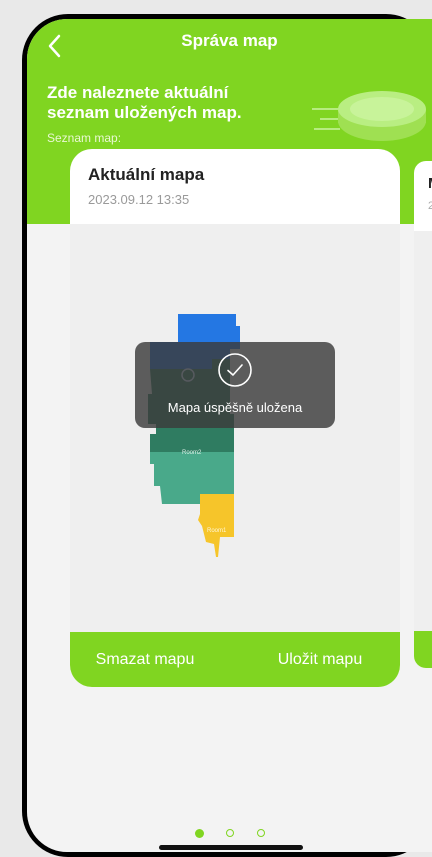 The image size is (432, 857). Describe the element at coordinates (430, 183) in the screenshot. I see `map-card-title: M` at that location.